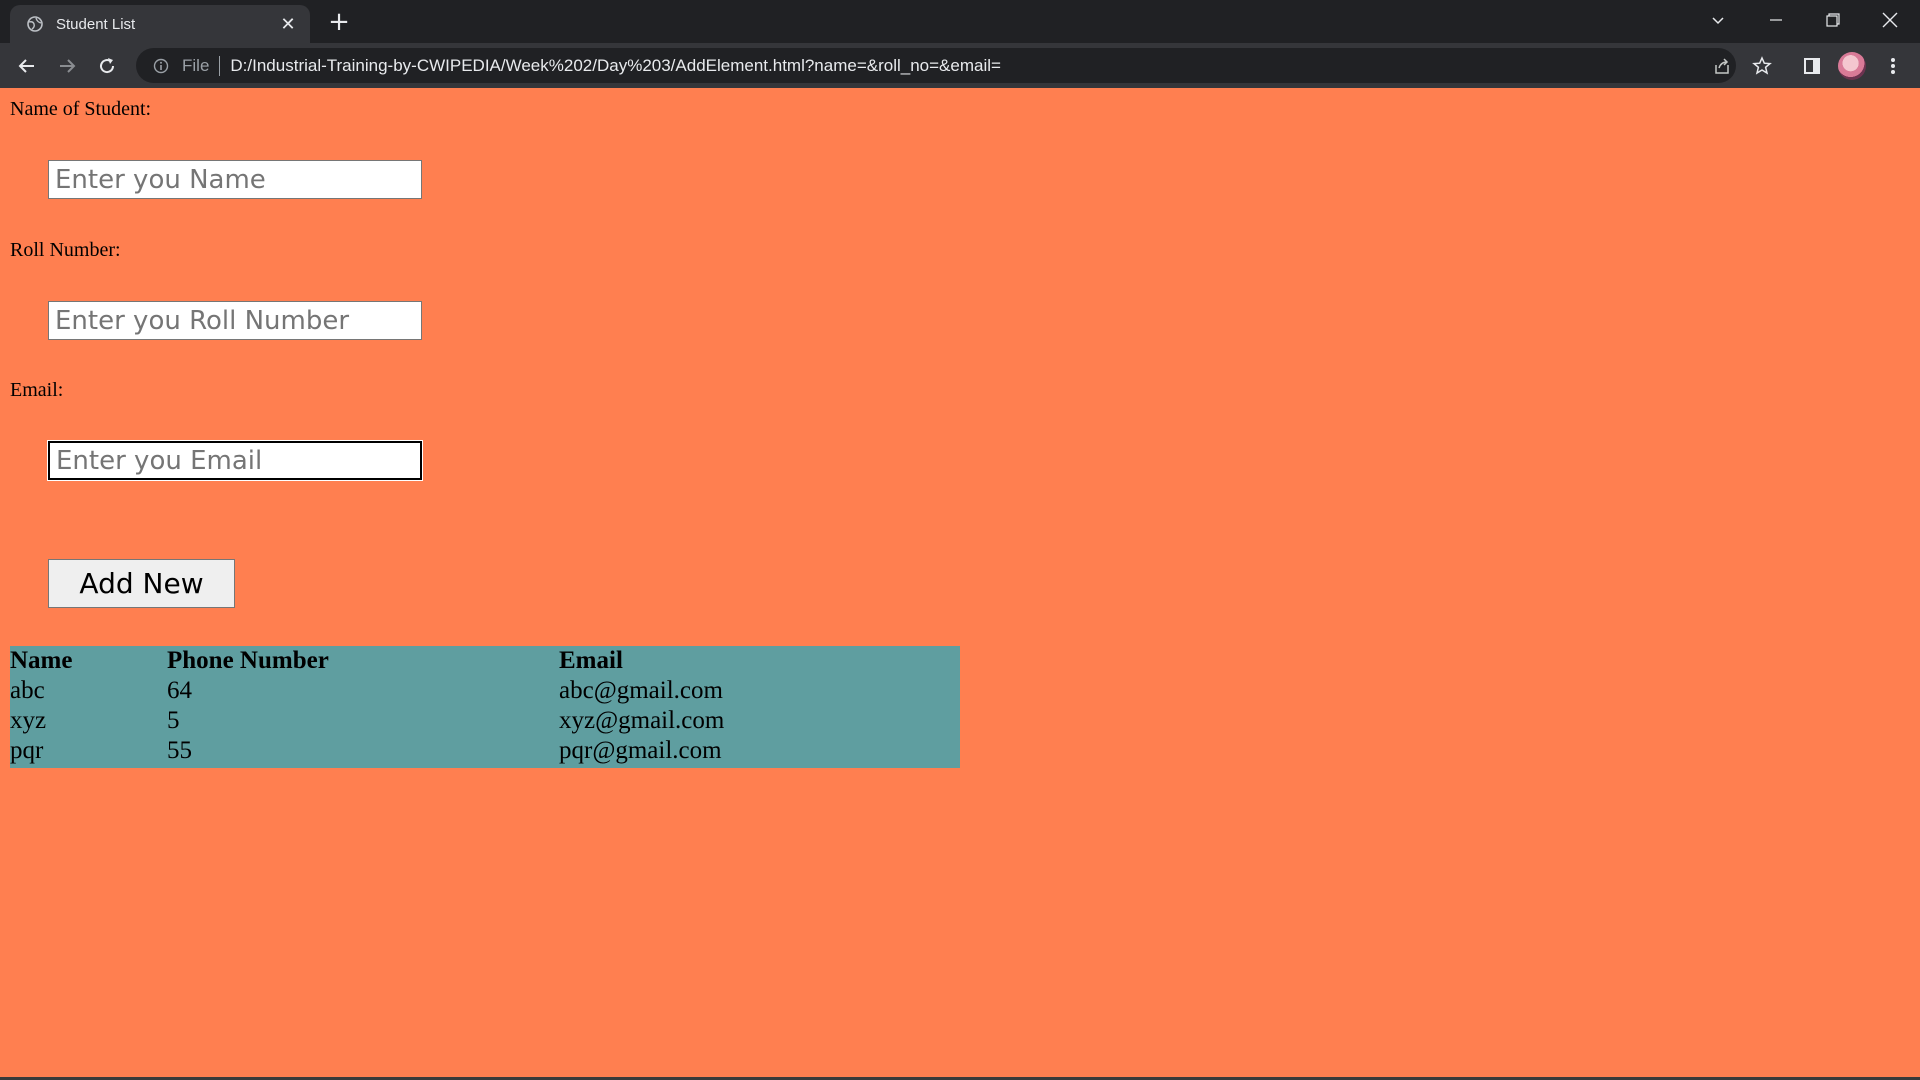 The image size is (1920, 1080). Describe the element at coordinates (28, 720) in the screenshot. I see `cell-name: xyz` at that location.